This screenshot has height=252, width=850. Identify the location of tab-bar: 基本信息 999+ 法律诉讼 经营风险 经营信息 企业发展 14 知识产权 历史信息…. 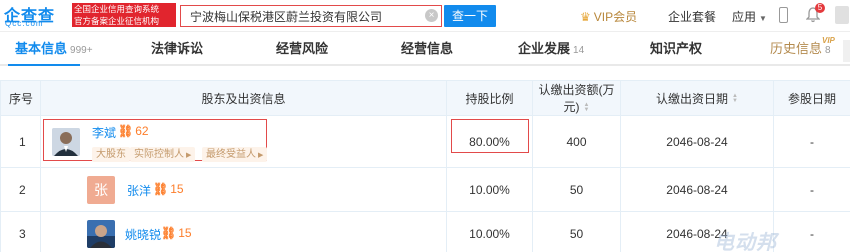
(425, 50).